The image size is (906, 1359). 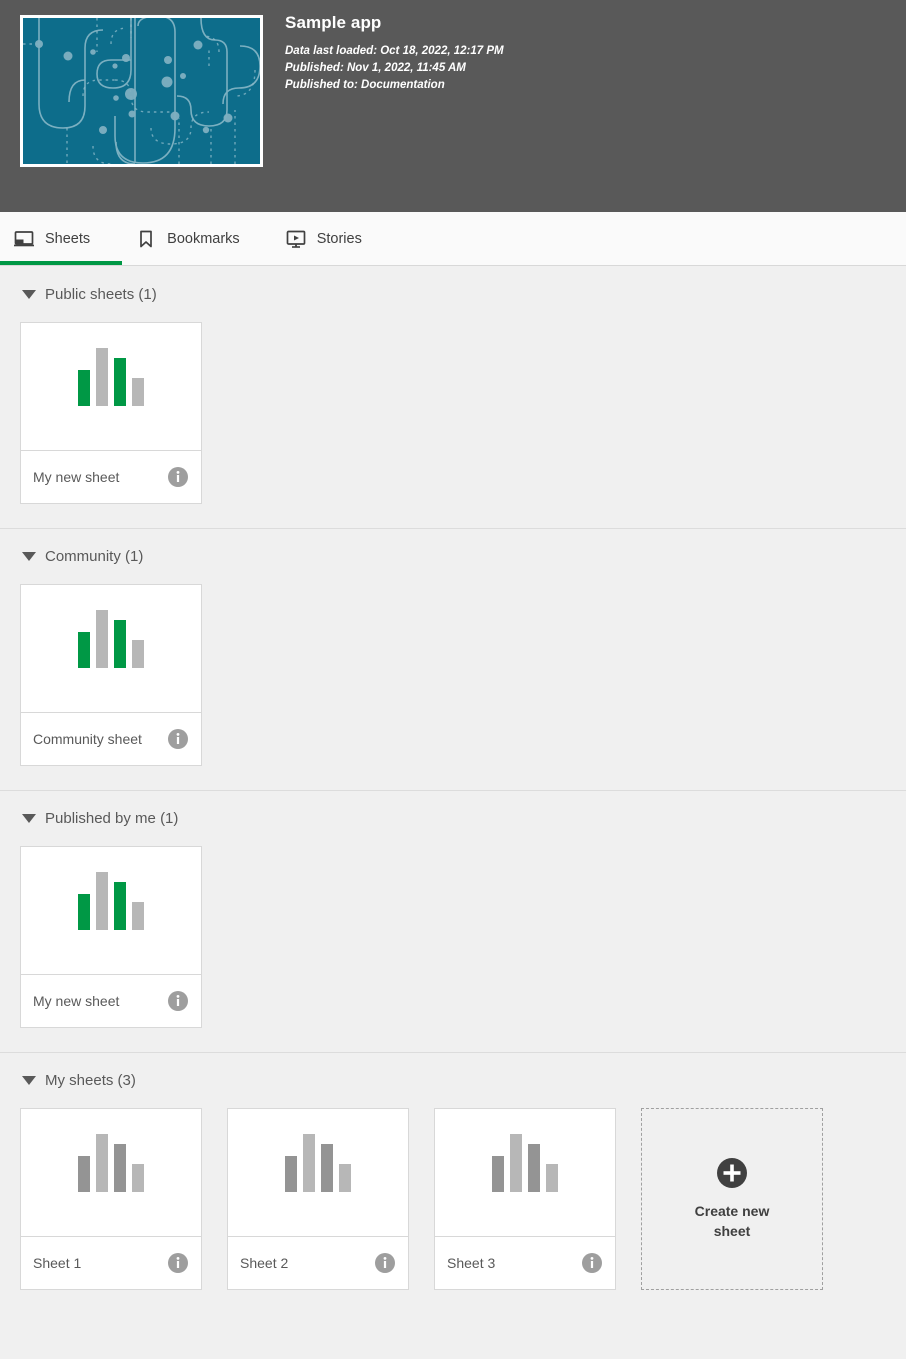 What do you see at coordinates (453, 818) in the screenshot?
I see `section-header-published-by-me: Published by me (1)` at bounding box center [453, 818].